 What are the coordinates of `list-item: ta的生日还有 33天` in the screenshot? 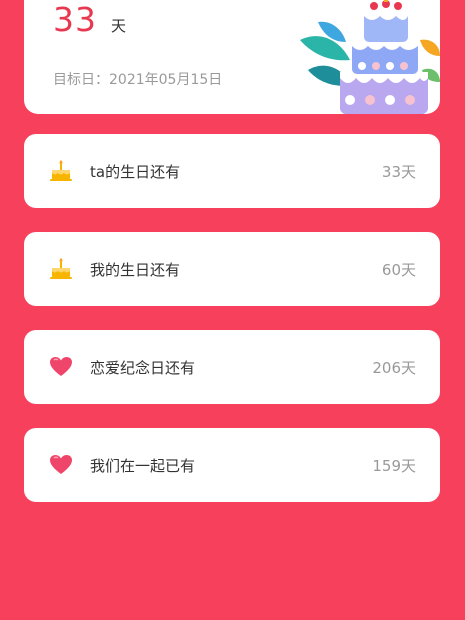 It's located at (232, 171).